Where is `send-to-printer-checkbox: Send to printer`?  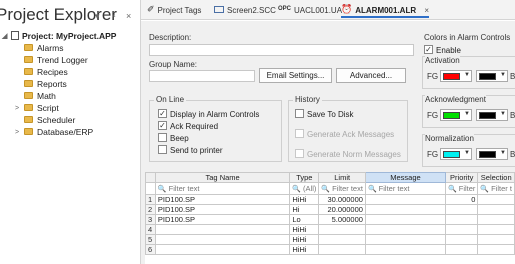 send-to-printer-checkbox: Send to printer is located at coordinates (190, 150).